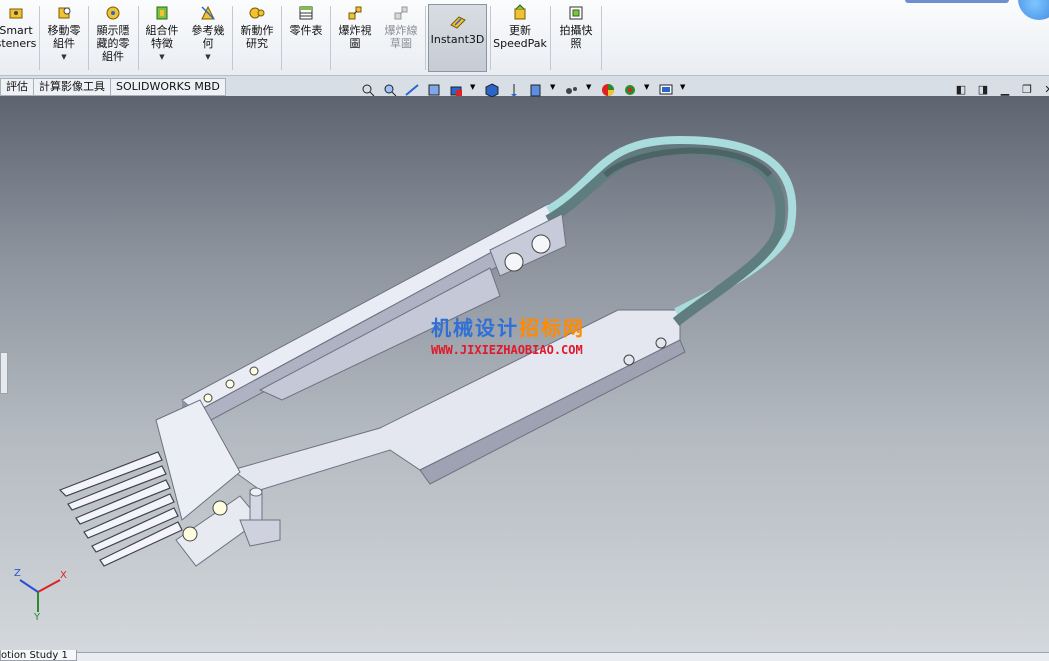 The height and width of the screenshot is (661, 1049). I want to click on watermark-orange-text: 招标网, so click(552, 328).